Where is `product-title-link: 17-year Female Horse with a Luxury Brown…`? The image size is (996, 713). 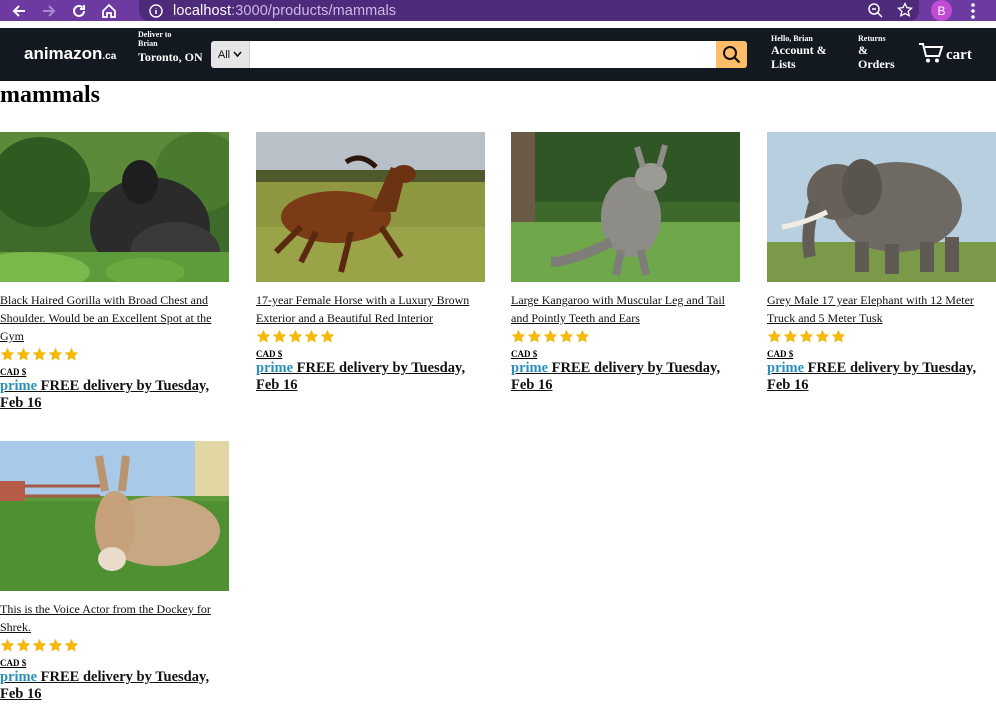 product-title-link: 17-year Female Horse with a Luxury Brown… is located at coordinates (370, 309).